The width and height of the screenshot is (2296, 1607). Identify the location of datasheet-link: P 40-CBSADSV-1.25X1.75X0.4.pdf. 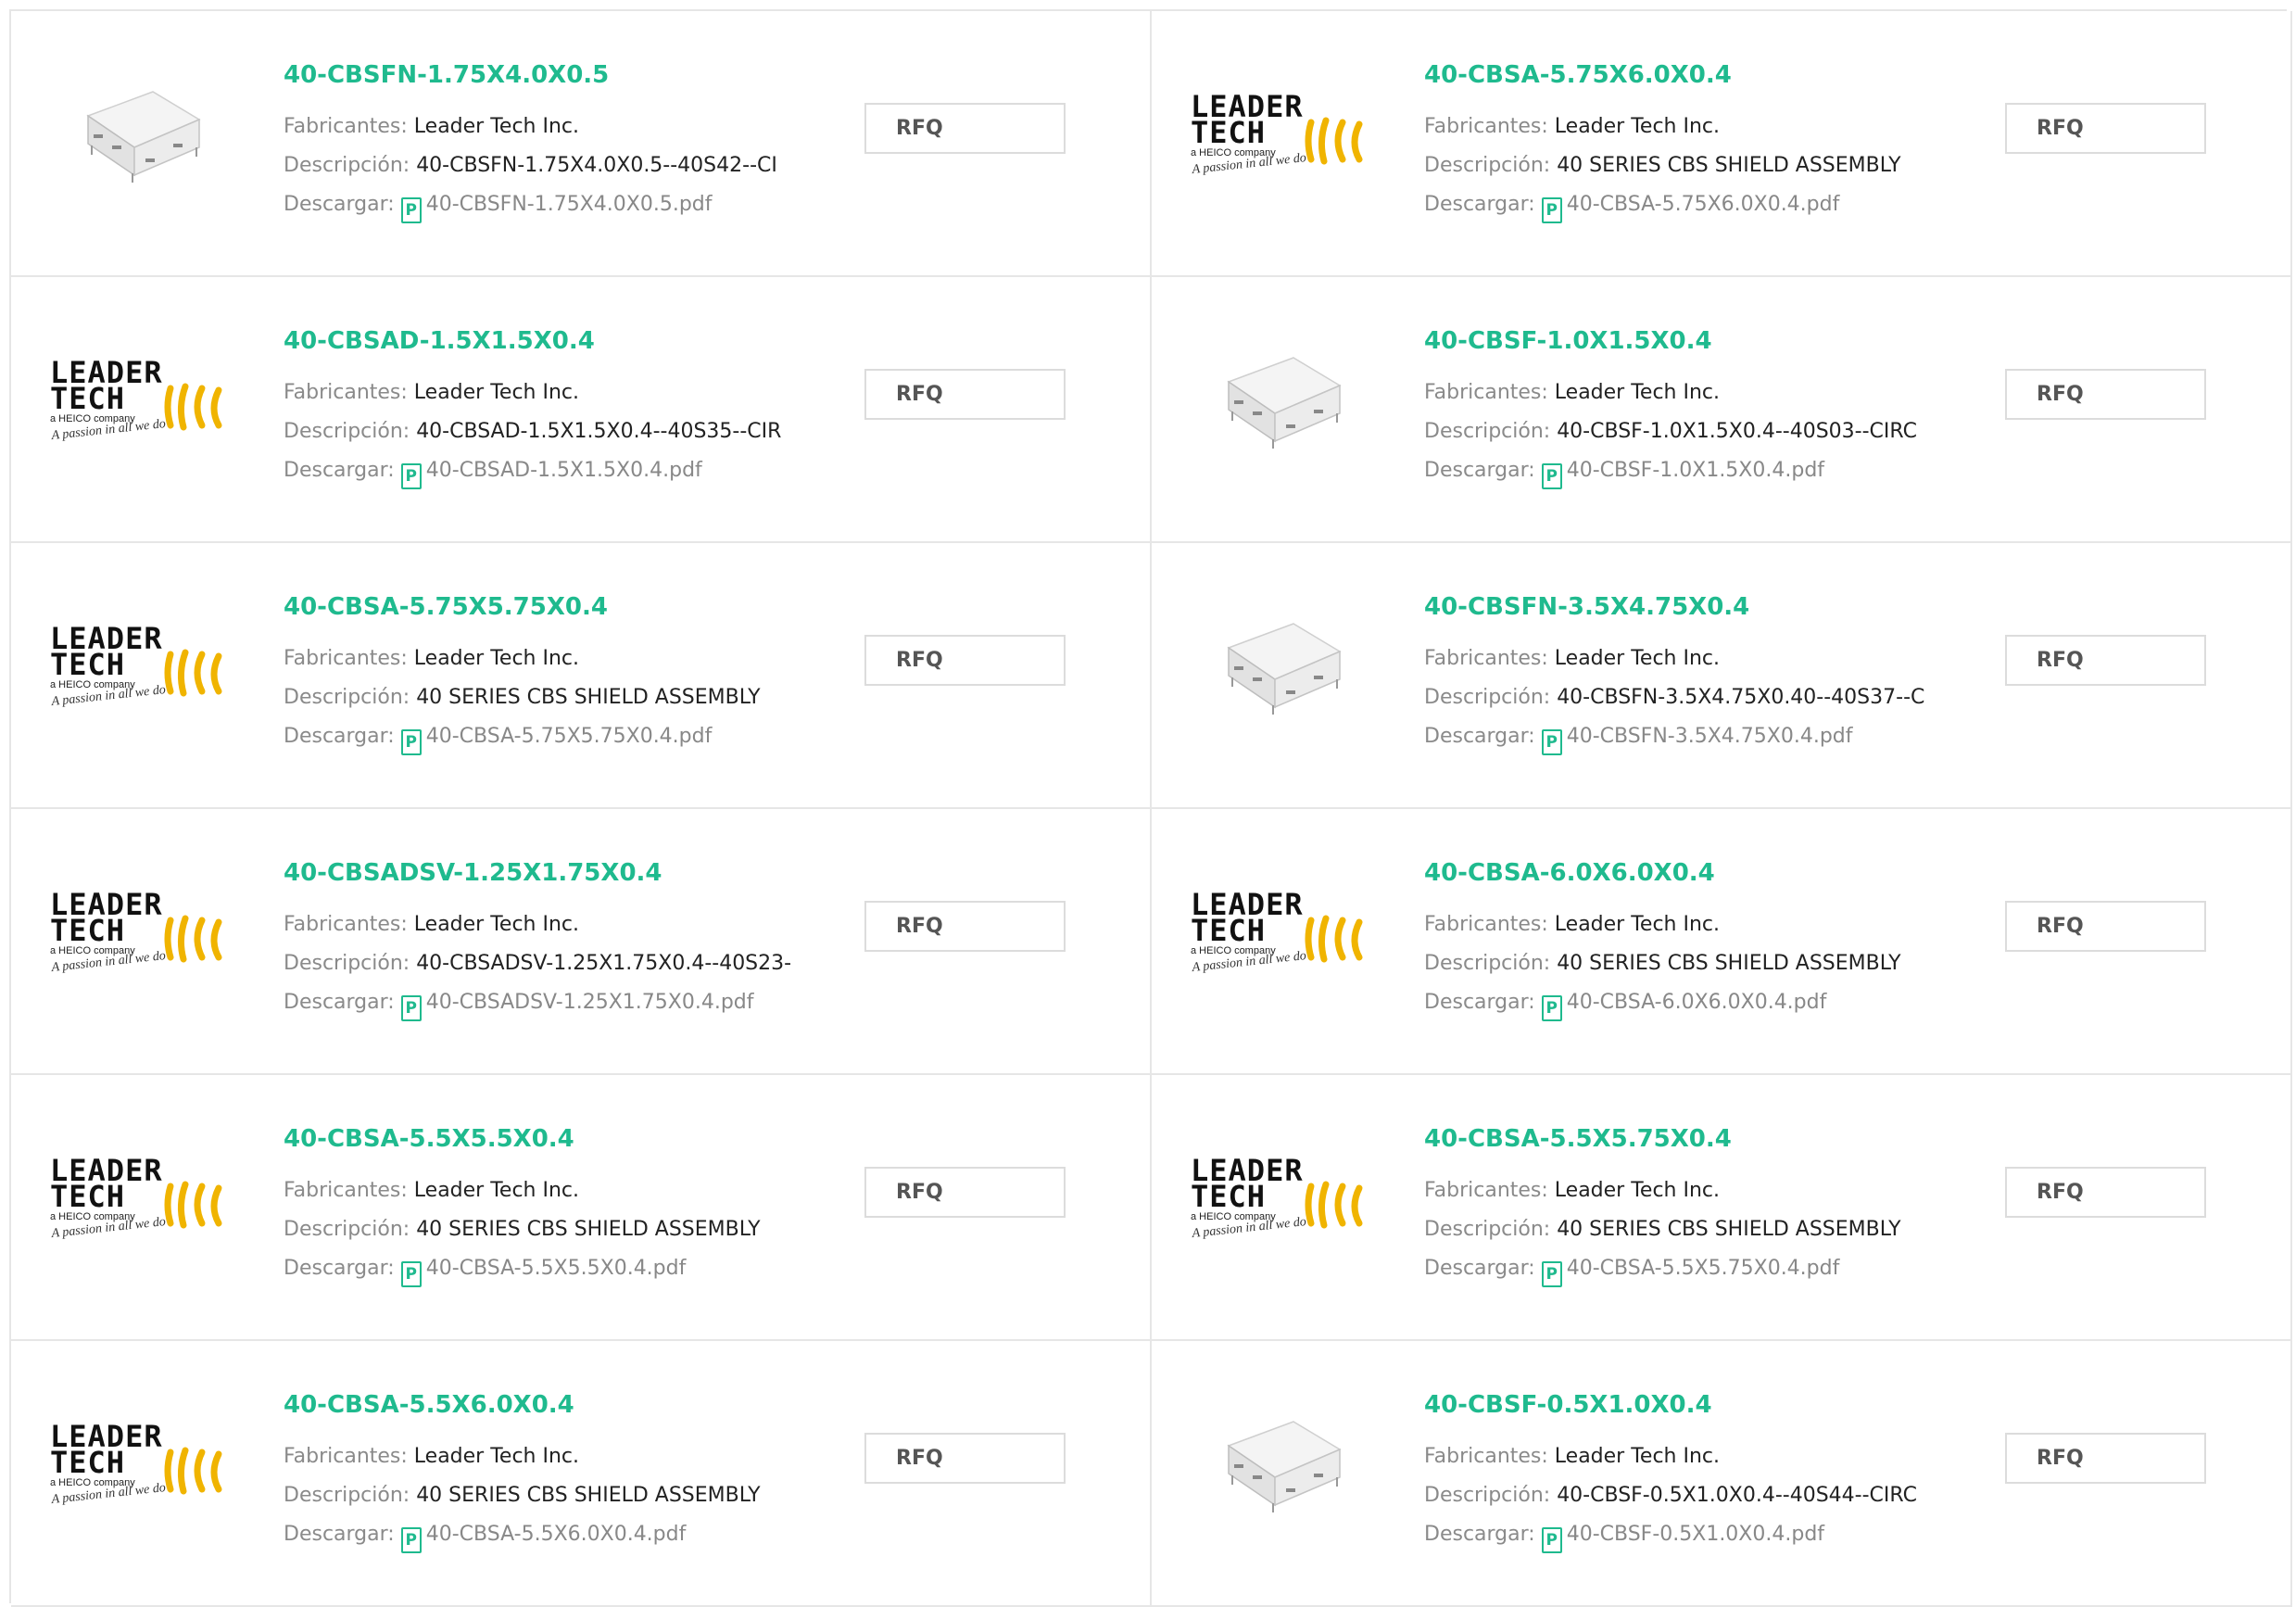
(577, 1006).